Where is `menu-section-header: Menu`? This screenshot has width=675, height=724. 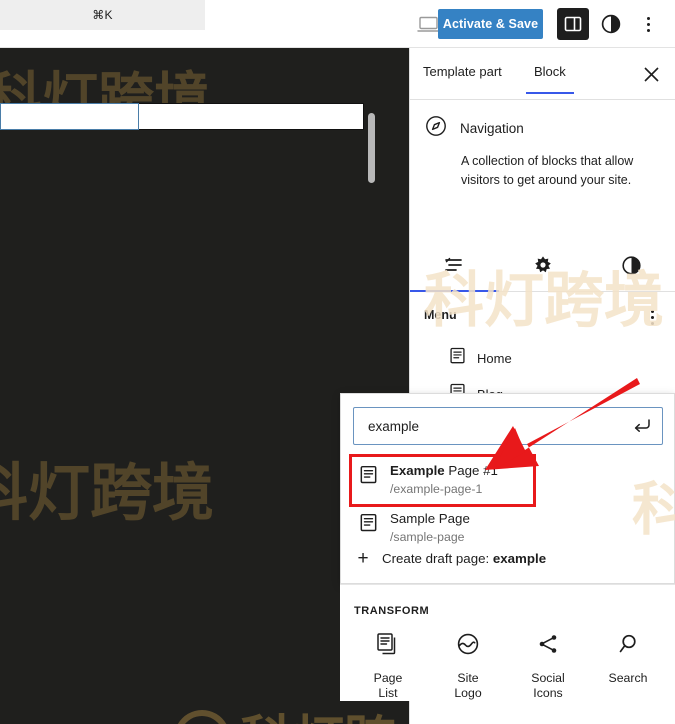
menu-section-header: Menu is located at coordinates (542, 318).